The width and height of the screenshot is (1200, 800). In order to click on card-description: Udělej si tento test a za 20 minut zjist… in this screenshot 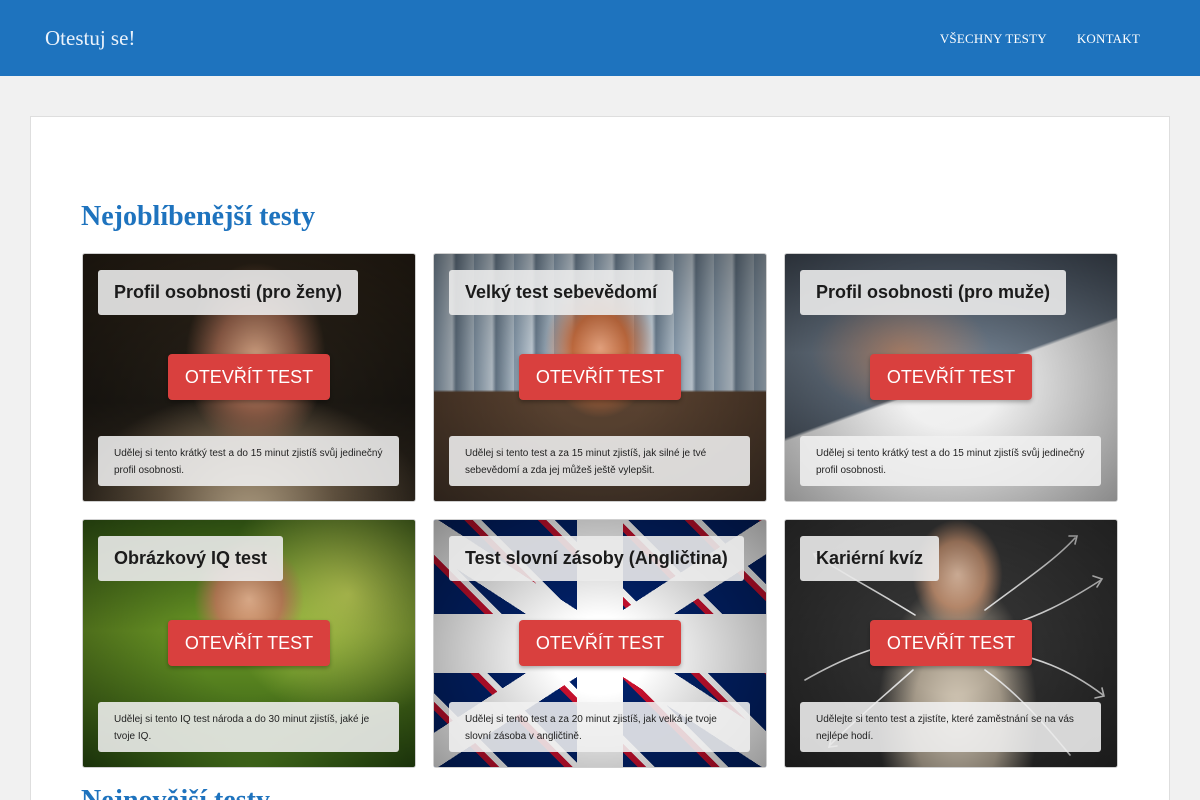, I will do `click(599, 727)`.